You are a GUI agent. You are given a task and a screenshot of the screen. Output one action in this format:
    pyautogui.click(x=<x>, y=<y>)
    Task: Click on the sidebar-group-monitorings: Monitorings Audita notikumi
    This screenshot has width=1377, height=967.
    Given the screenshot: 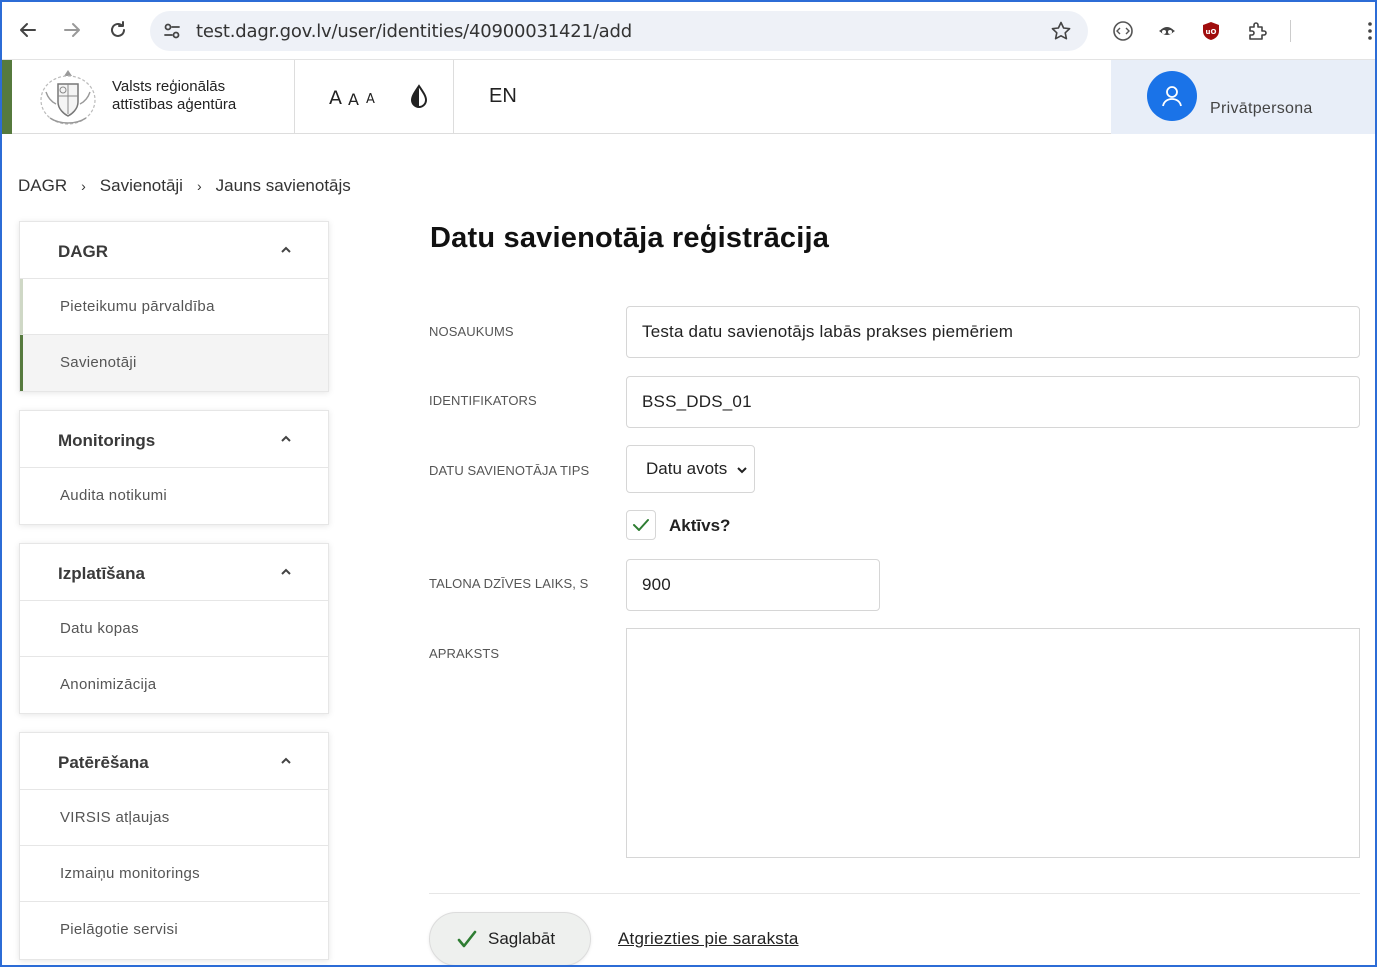 What is the action you would take?
    pyautogui.click(x=174, y=467)
    